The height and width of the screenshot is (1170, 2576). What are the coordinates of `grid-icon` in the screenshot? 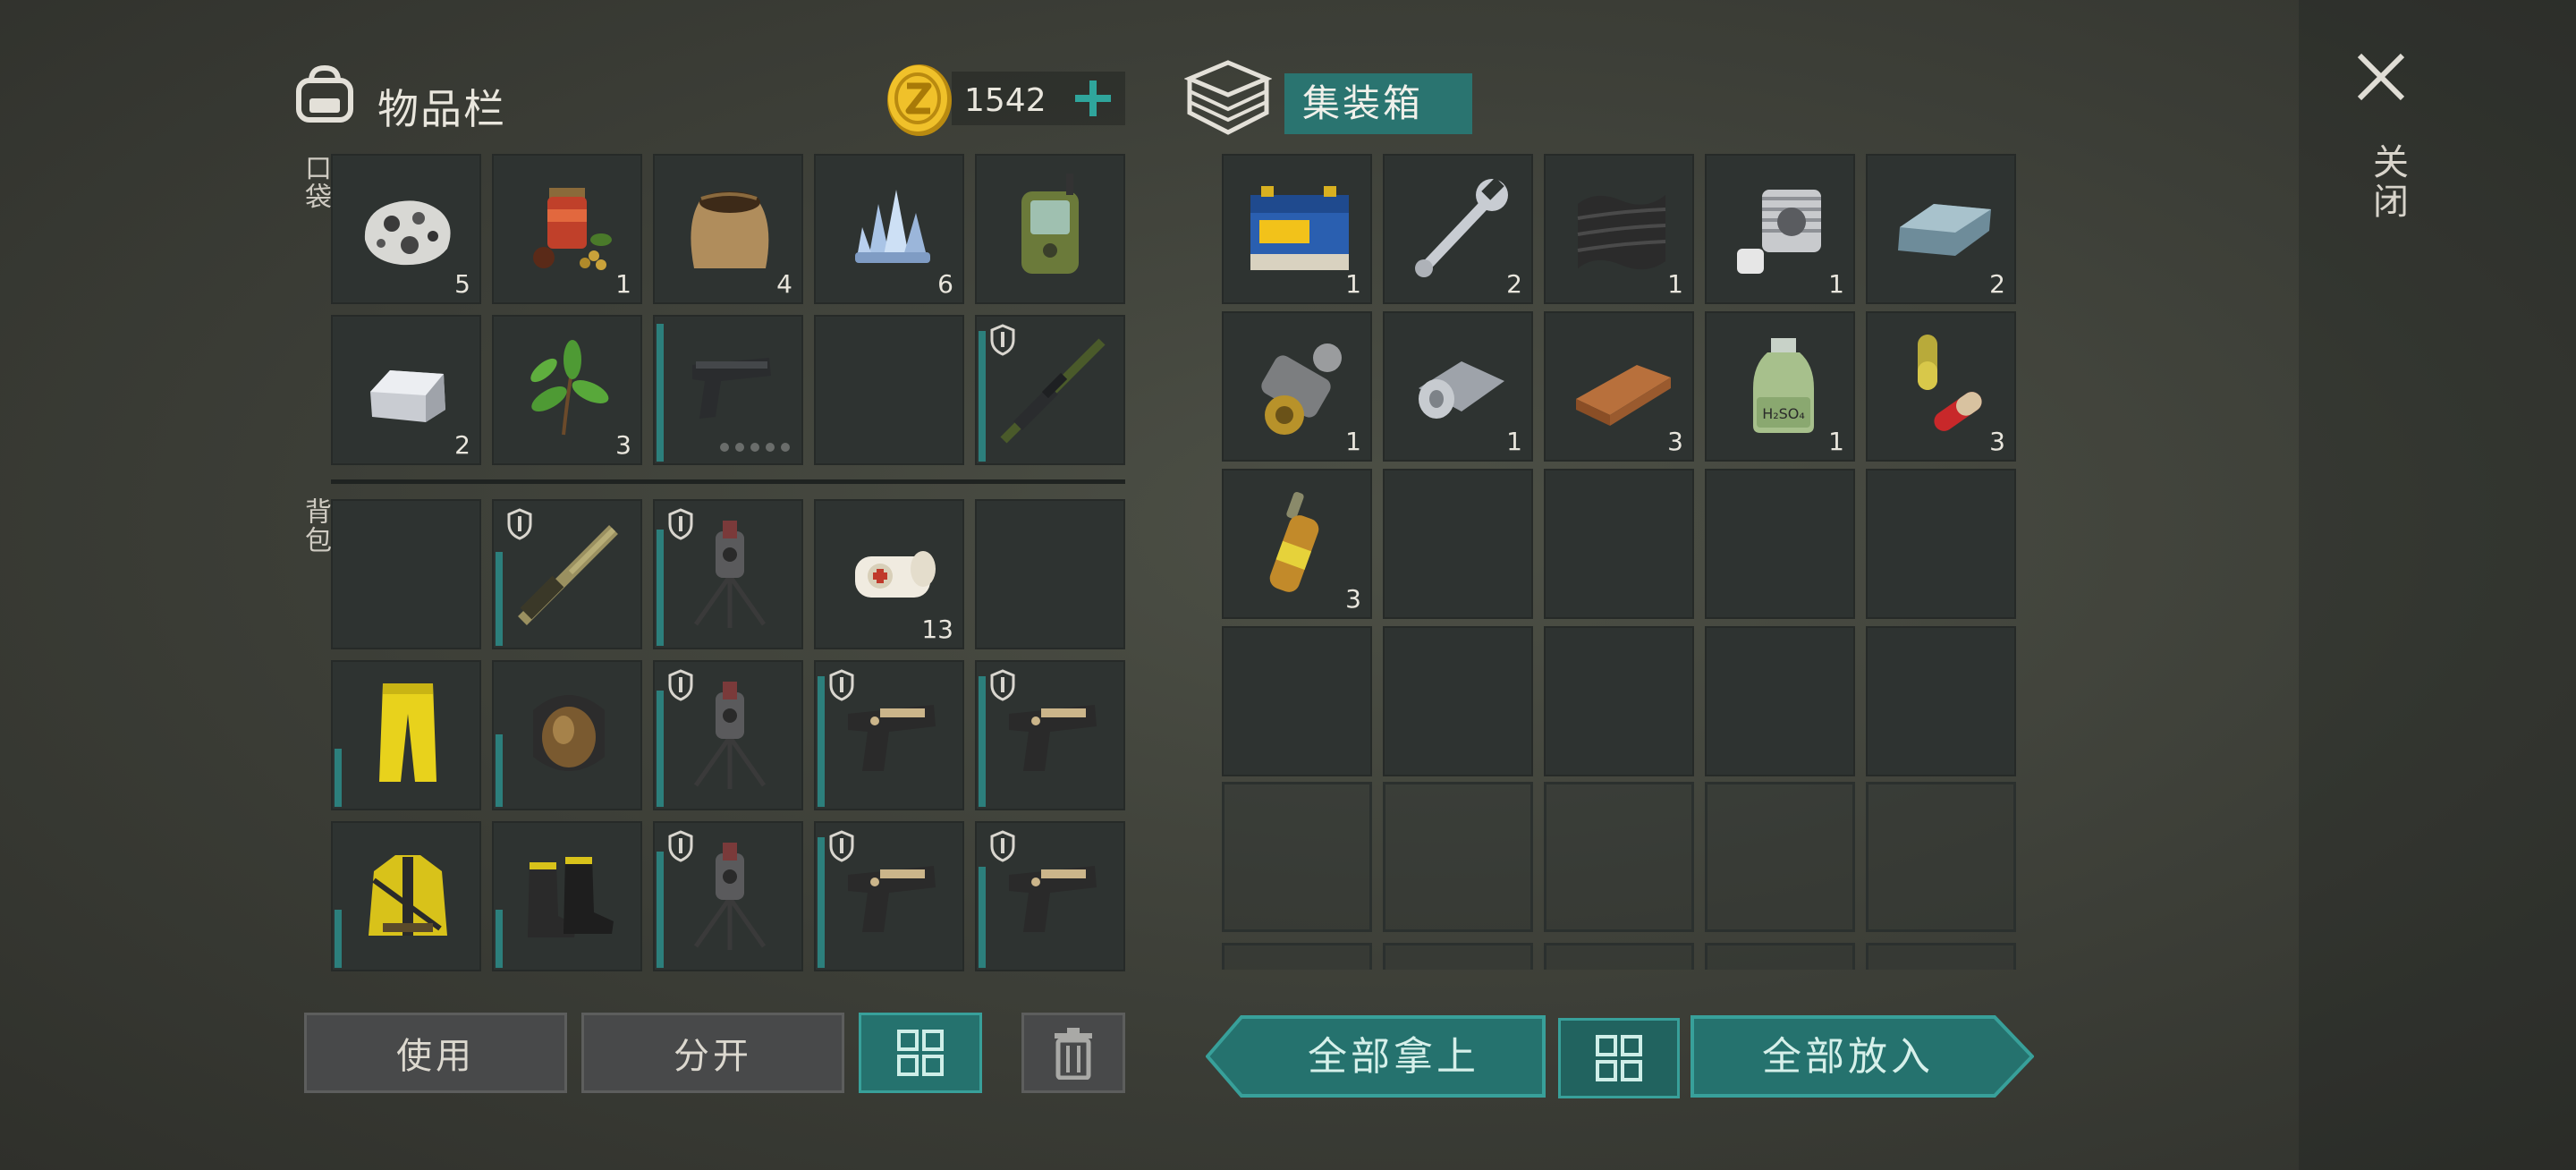 It's located at (920, 1053).